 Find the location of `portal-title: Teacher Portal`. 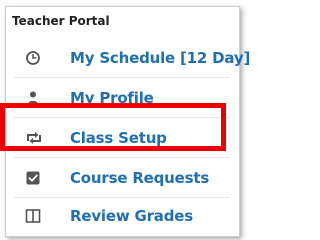

portal-title: Teacher Portal is located at coordinates (61, 21).